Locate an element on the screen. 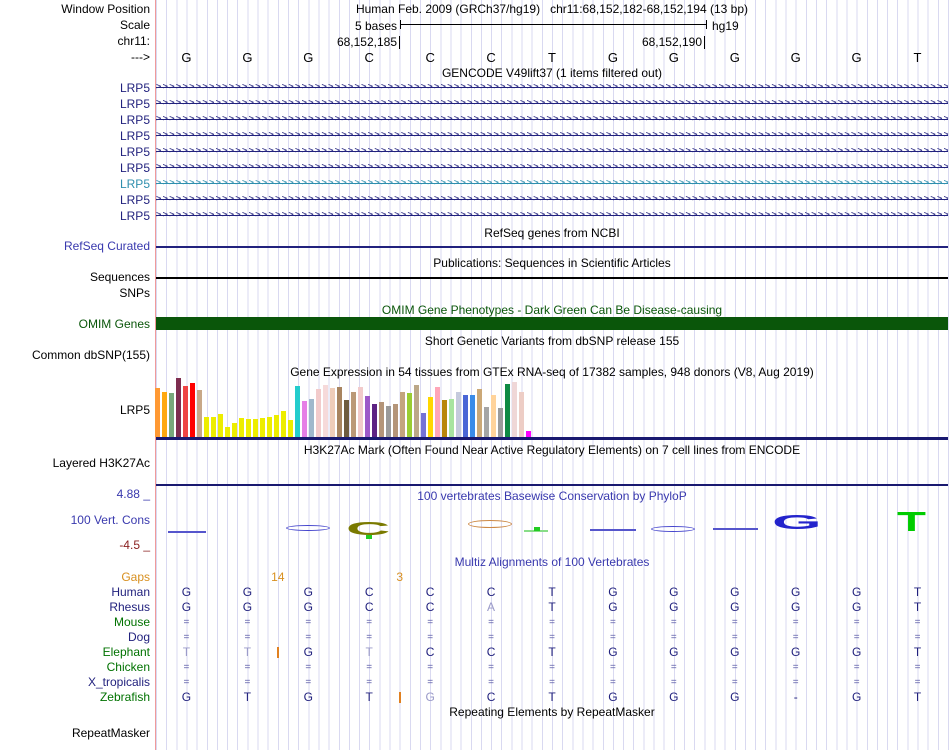 Image resolution: width=950 pixels, height=750 pixels. h3k27ac-baseline is located at coordinates (552, 485).